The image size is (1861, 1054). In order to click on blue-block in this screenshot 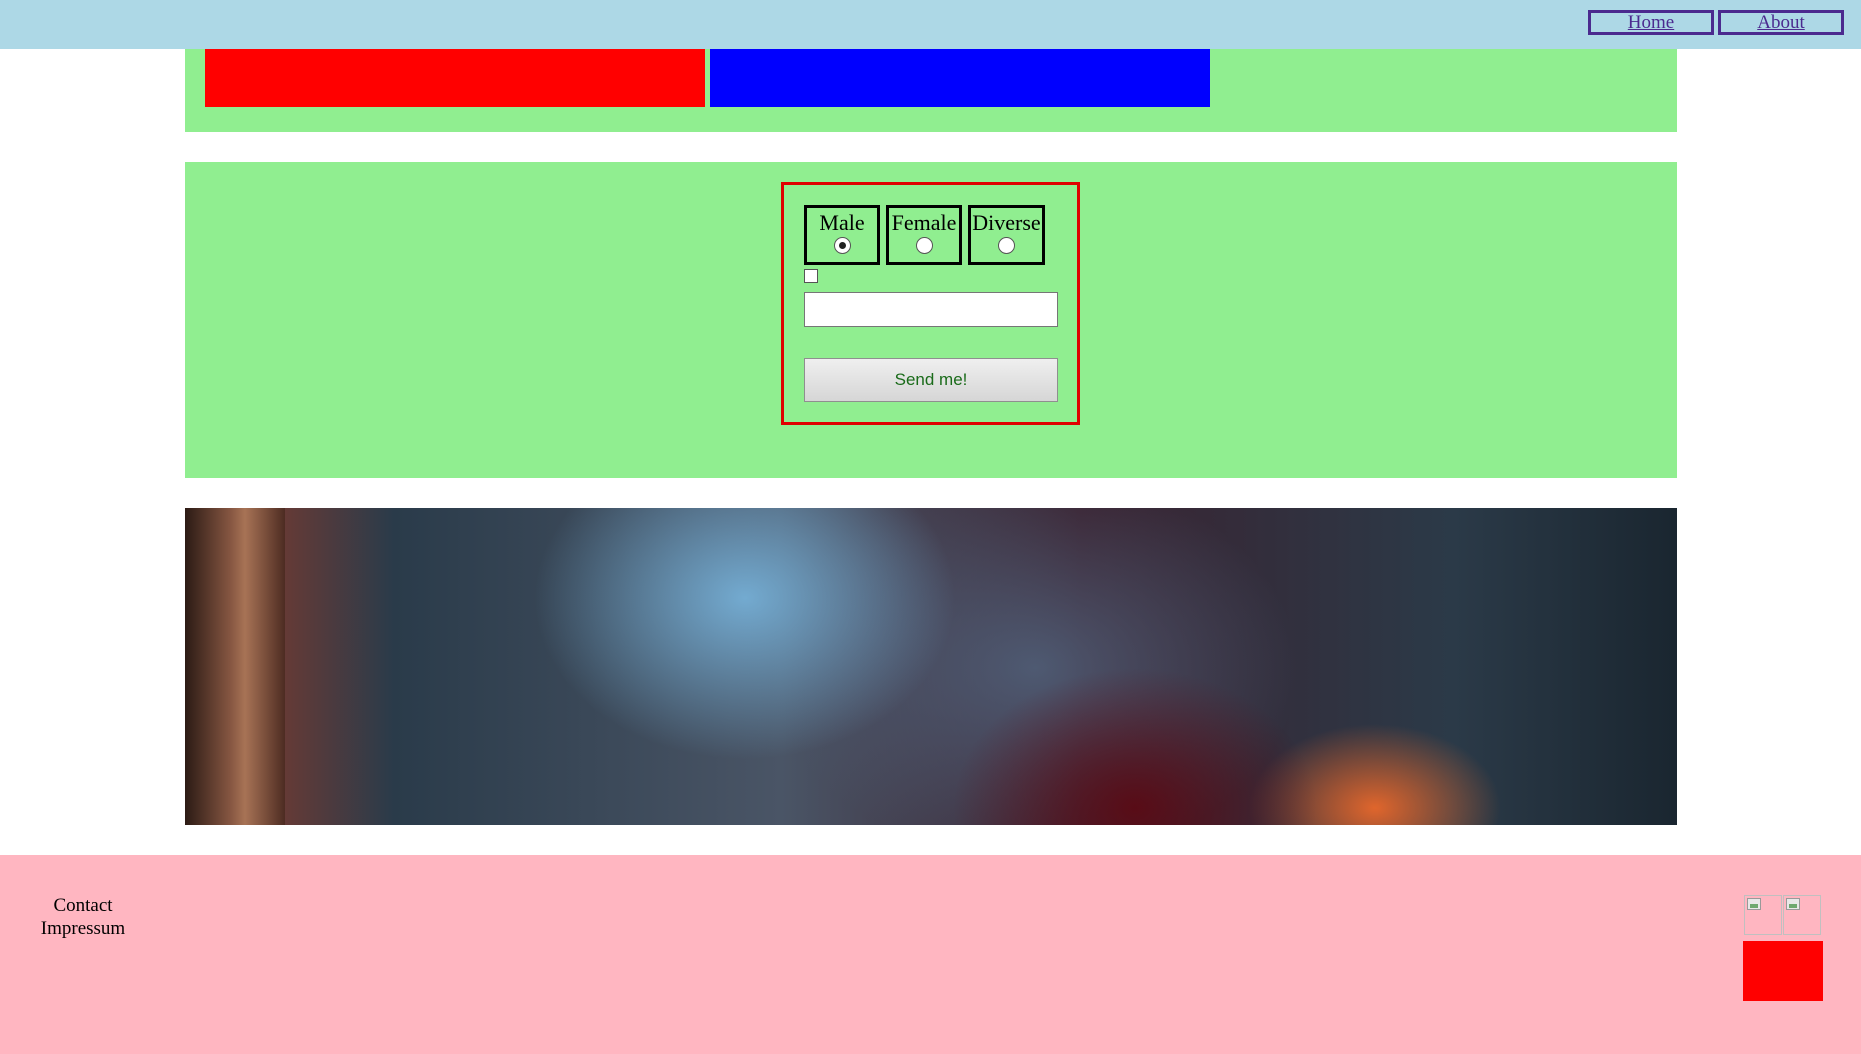, I will do `click(960, 78)`.